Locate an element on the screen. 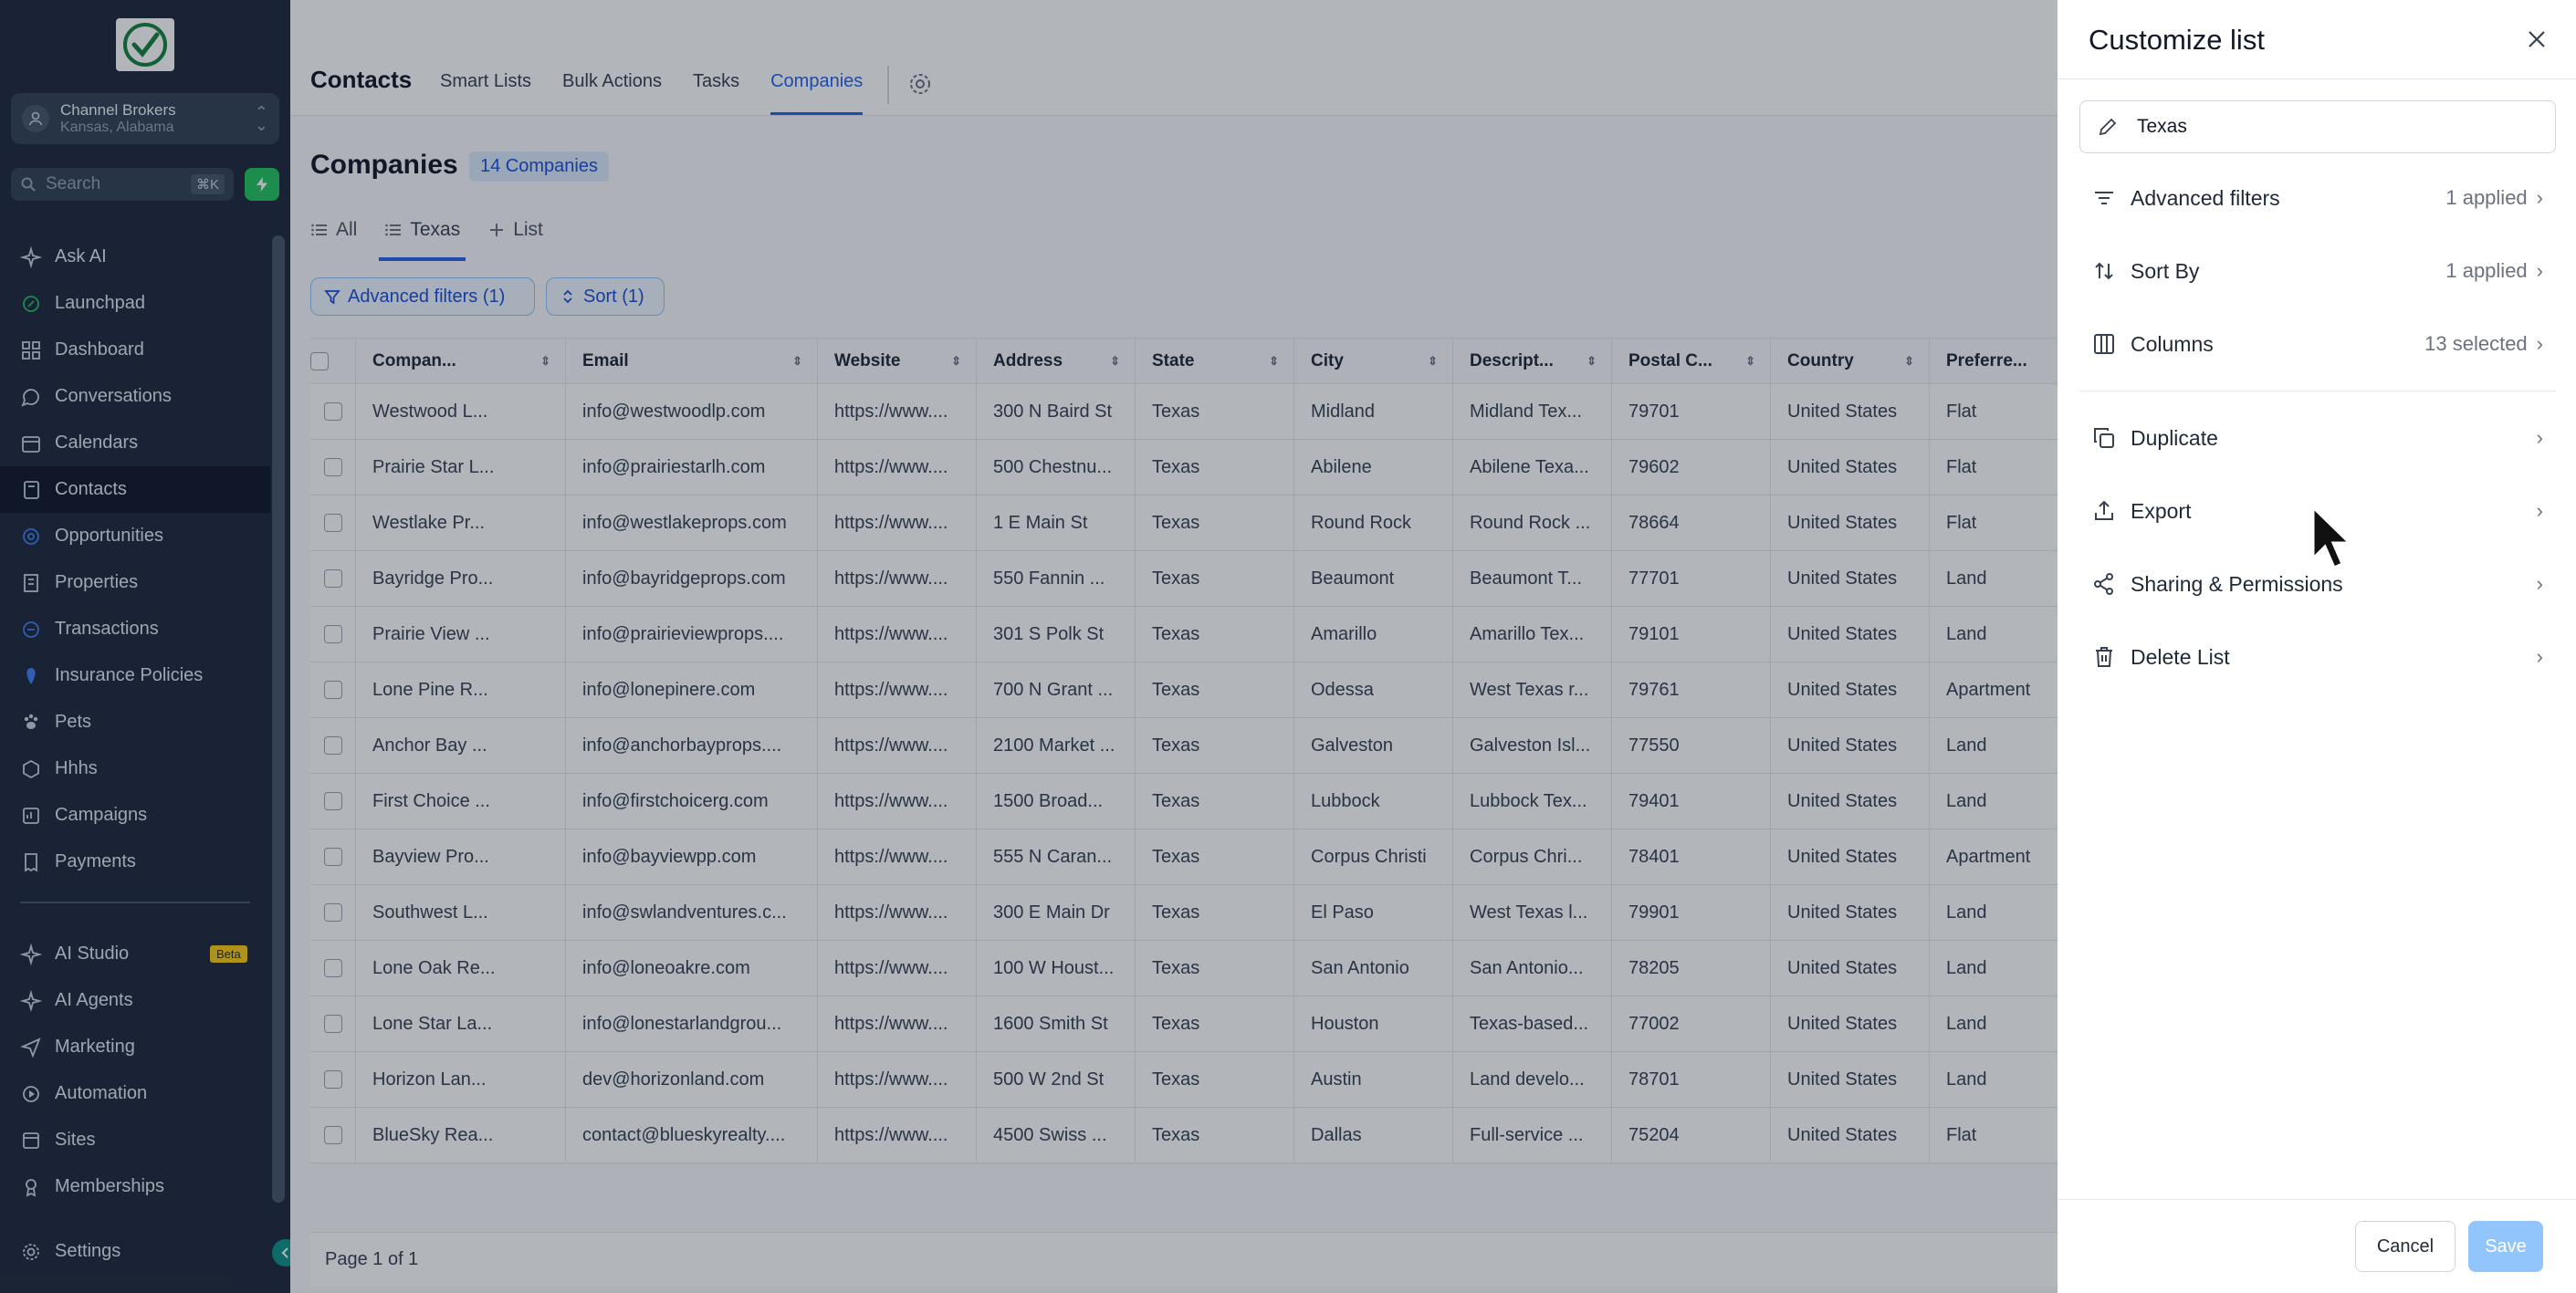 The height and width of the screenshot is (1293, 2576). row-value: 13 selected is located at coordinates (2476, 343).